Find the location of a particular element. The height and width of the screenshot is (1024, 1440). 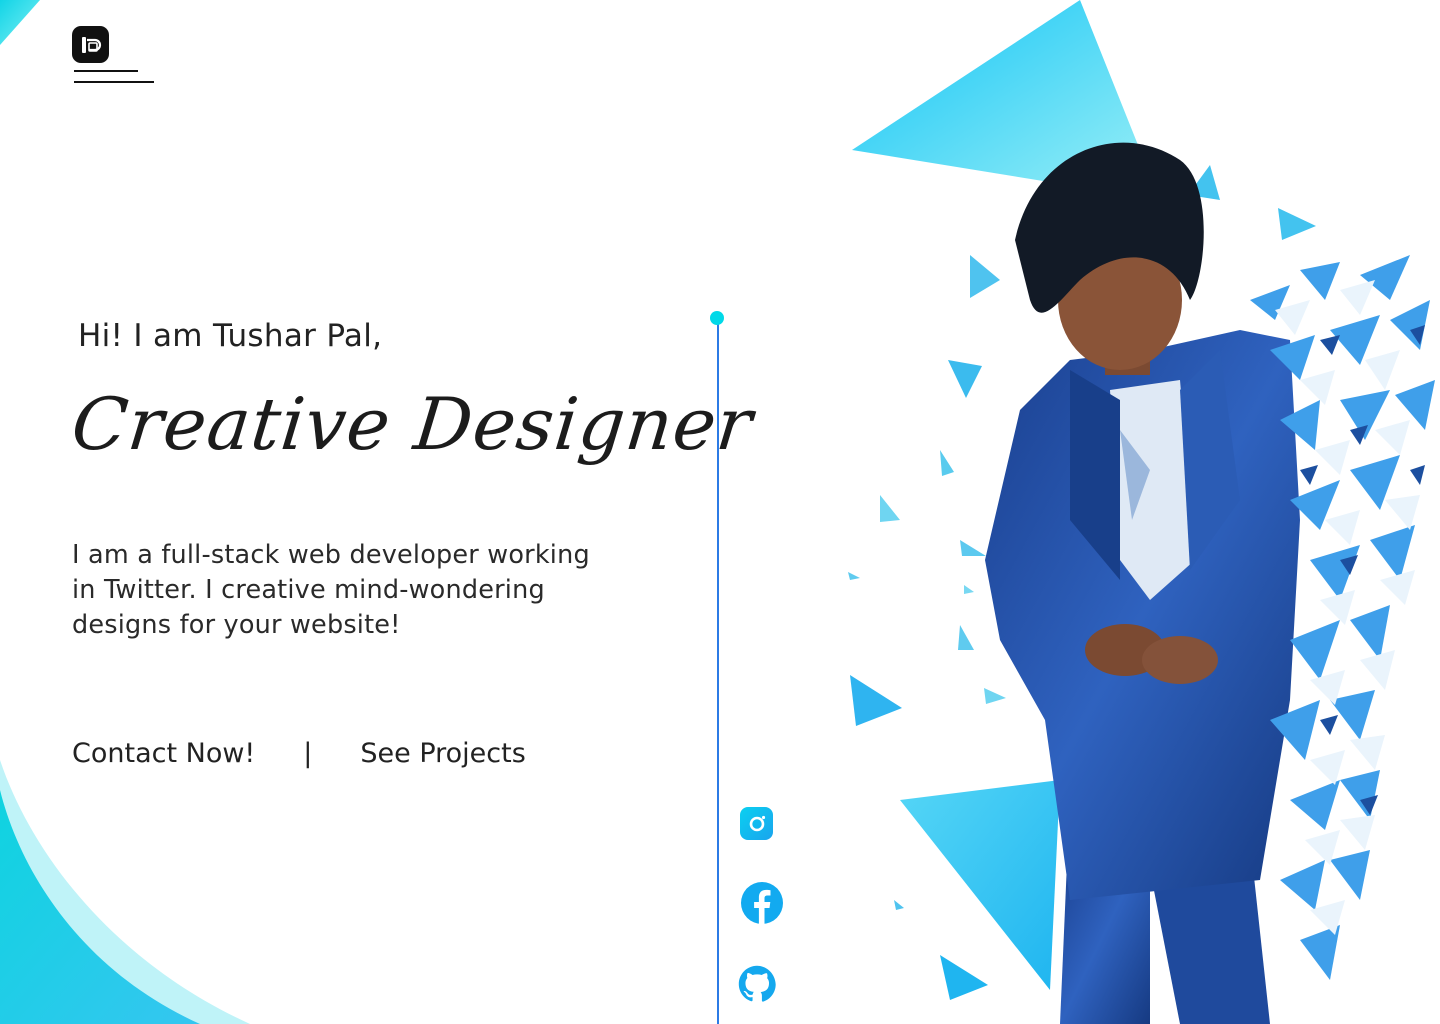

divider-dot is located at coordinates (717, 318).